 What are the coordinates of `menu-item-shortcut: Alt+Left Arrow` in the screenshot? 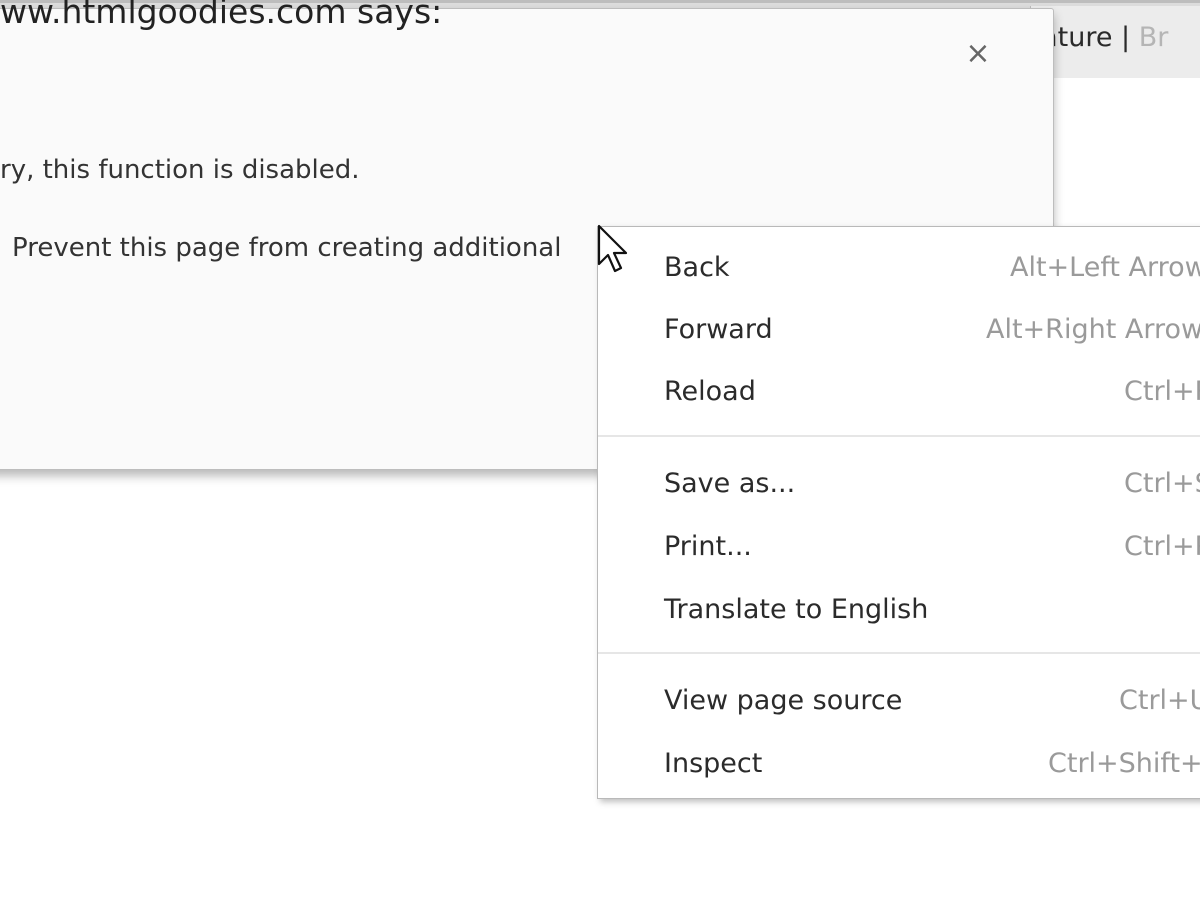 It's located at (1105, 267).